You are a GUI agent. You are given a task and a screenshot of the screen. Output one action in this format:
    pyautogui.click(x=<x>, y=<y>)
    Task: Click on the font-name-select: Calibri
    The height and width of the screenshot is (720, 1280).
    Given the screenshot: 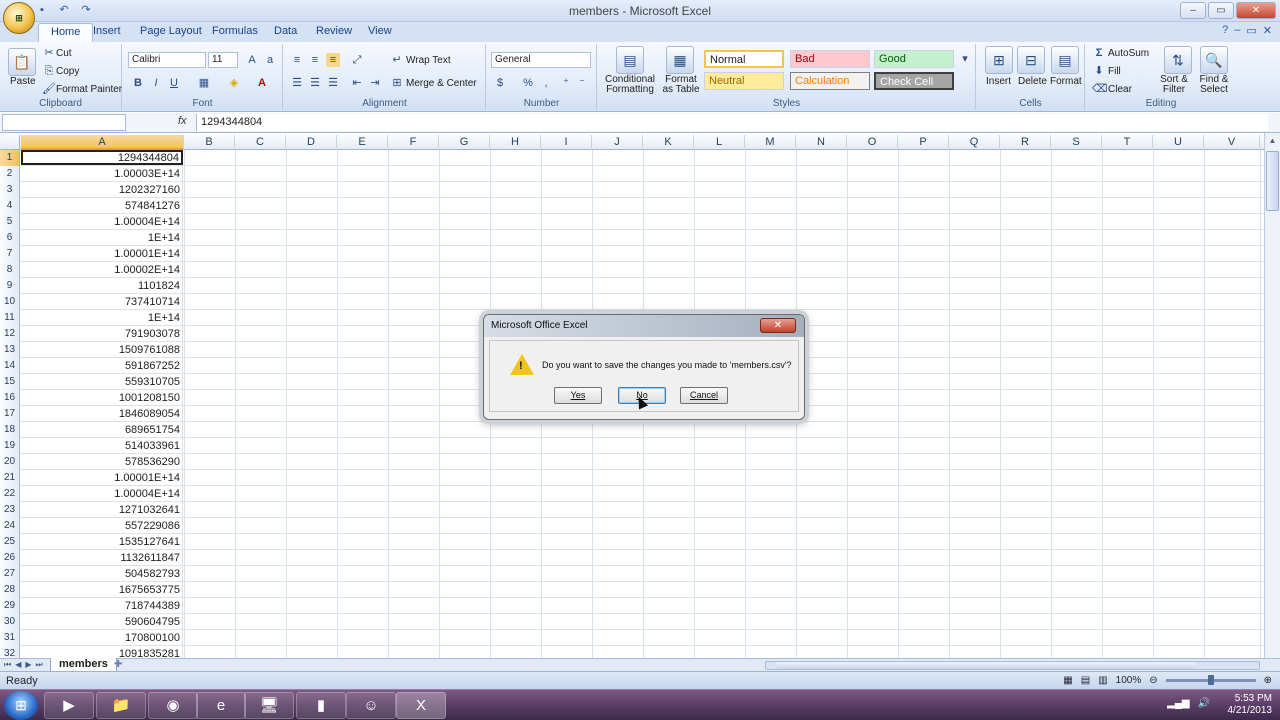 What is the action you would take?
    pyautogui.click(x=167, y=60)
    